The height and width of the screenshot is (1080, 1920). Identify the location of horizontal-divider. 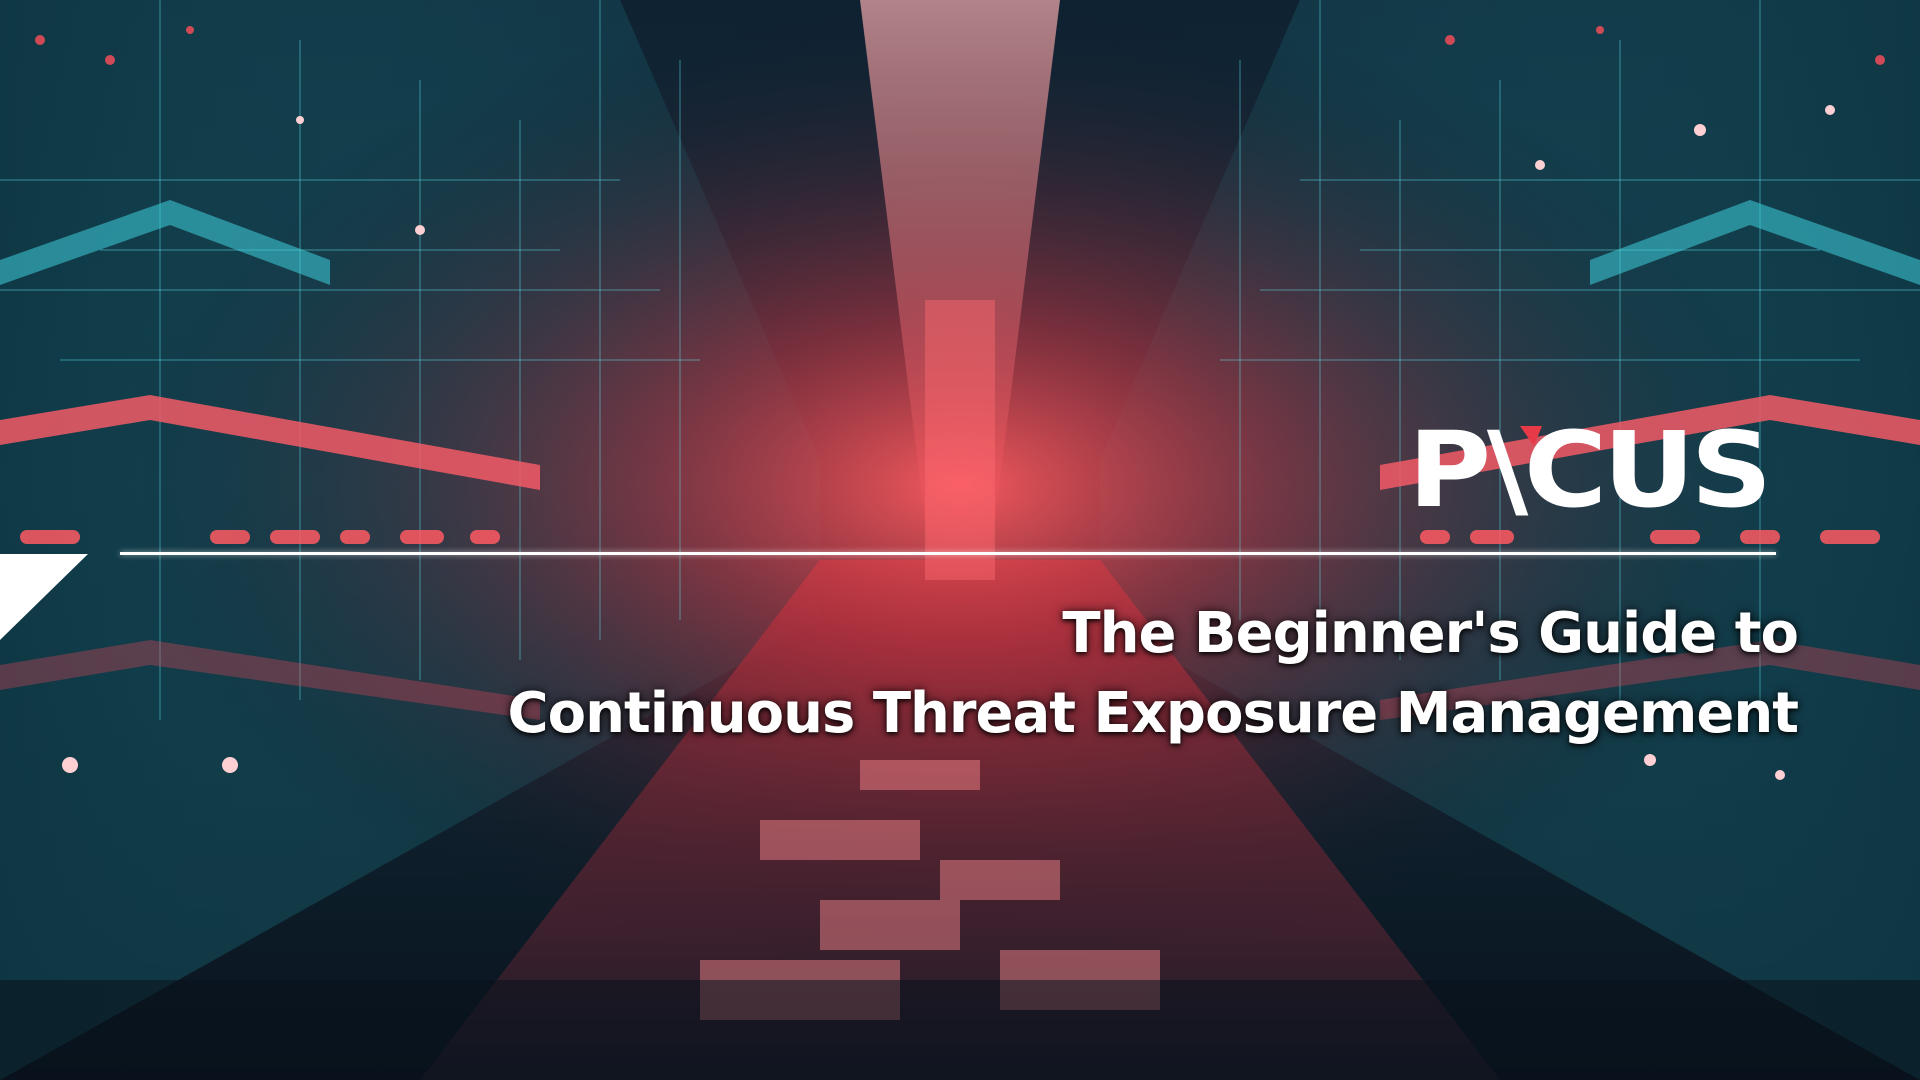
(948, 553).